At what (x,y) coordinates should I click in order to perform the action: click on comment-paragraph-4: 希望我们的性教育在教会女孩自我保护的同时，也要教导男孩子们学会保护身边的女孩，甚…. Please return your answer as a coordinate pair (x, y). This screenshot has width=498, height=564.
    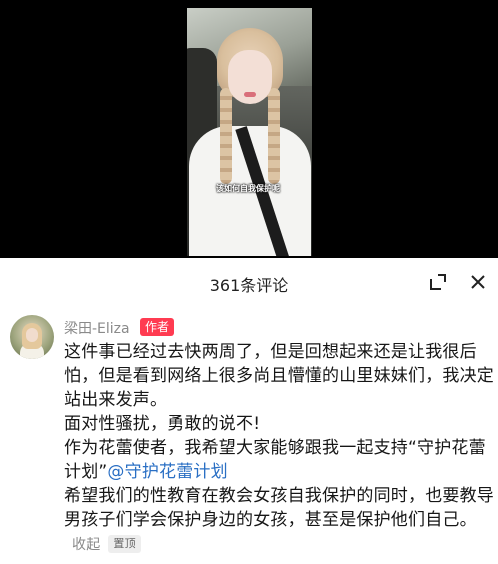
    Looking at the image, I should click on (279, 520).